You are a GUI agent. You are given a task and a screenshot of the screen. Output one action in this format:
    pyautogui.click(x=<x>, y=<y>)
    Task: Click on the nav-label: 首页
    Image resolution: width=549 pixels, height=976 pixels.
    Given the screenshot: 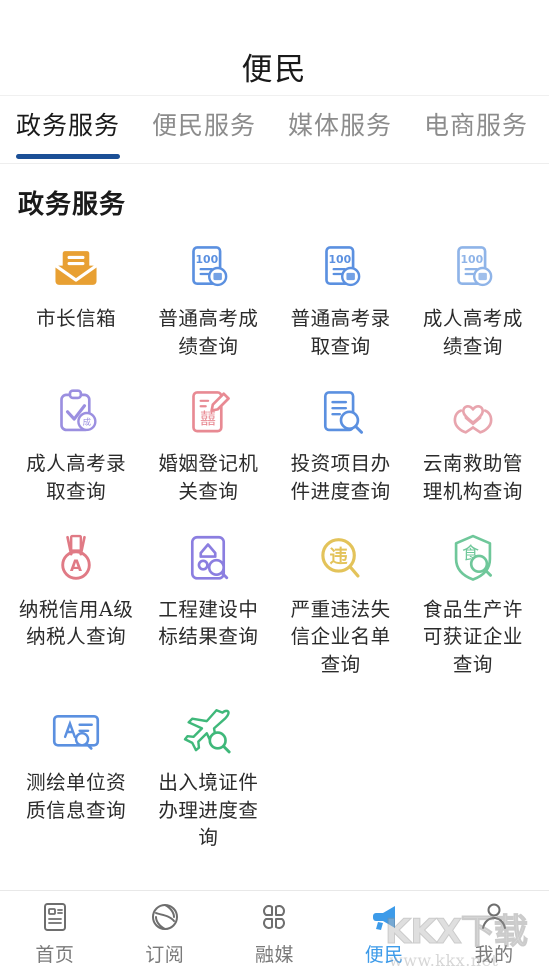 What is the action you would take?
    pyautogui.click(x=55, y=955)
    